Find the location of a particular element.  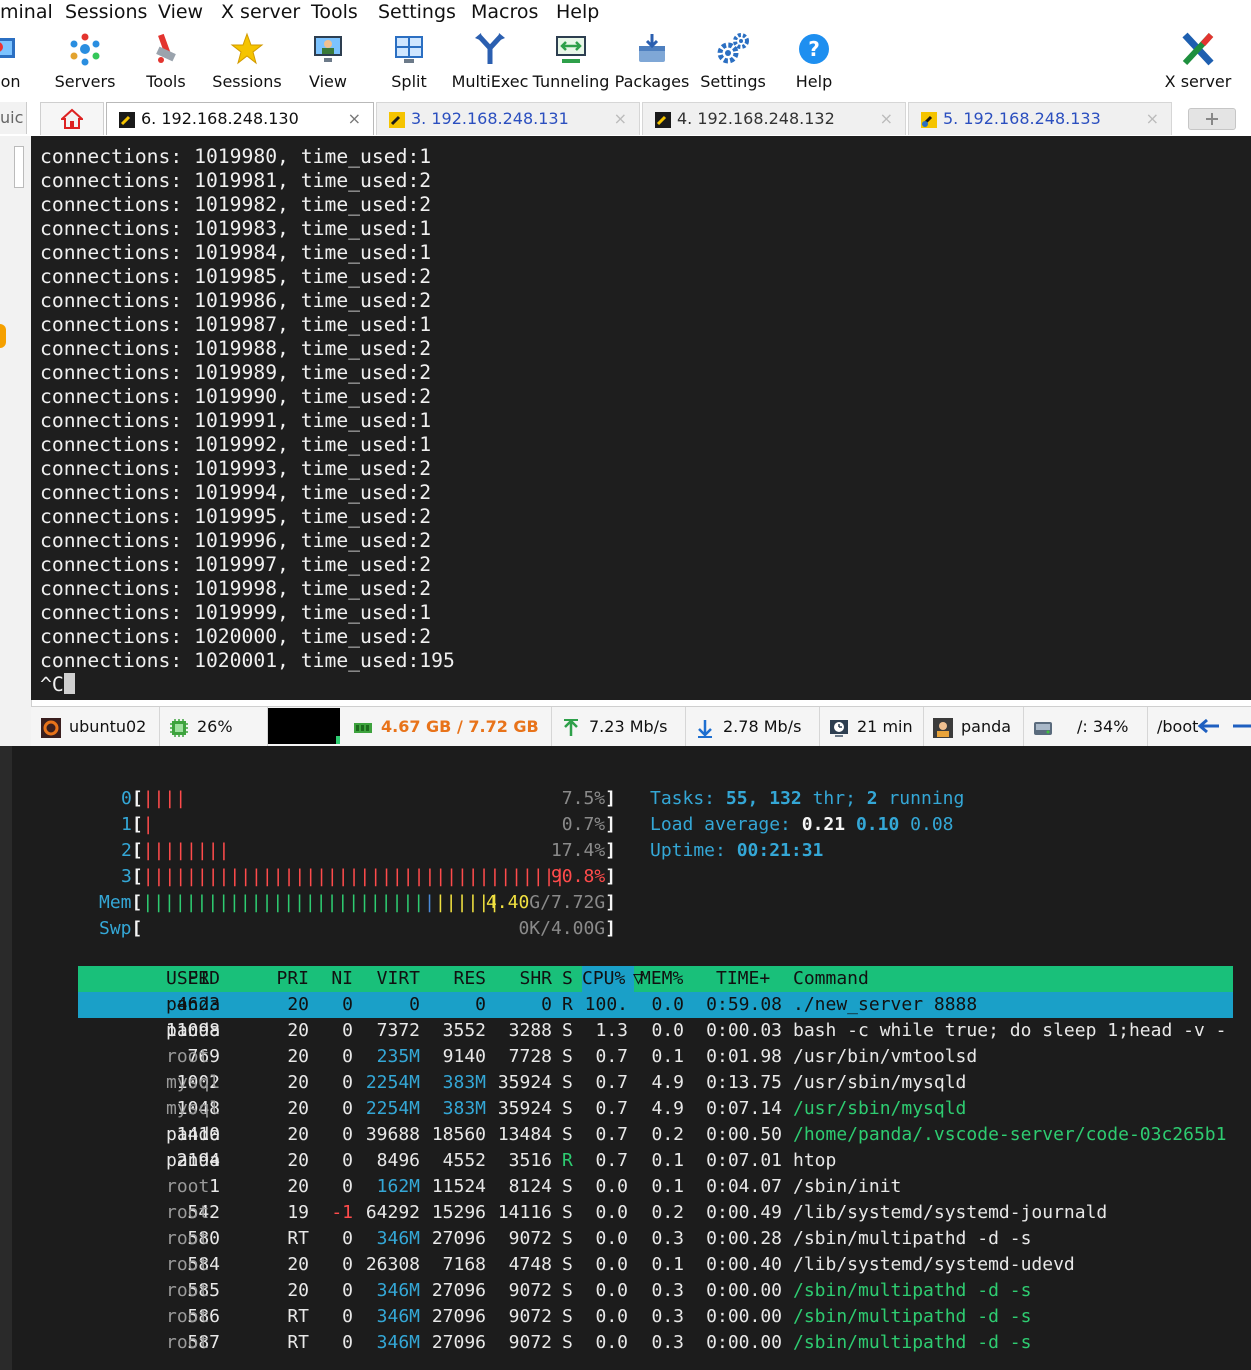

process-cmd: ./new_server 8888 is located at coordinates (885, 1004).